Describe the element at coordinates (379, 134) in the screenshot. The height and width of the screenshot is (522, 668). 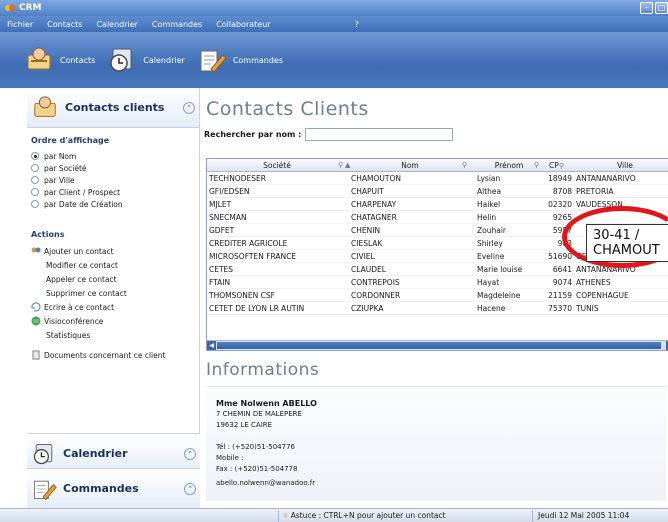
I see `search-input` at that location.